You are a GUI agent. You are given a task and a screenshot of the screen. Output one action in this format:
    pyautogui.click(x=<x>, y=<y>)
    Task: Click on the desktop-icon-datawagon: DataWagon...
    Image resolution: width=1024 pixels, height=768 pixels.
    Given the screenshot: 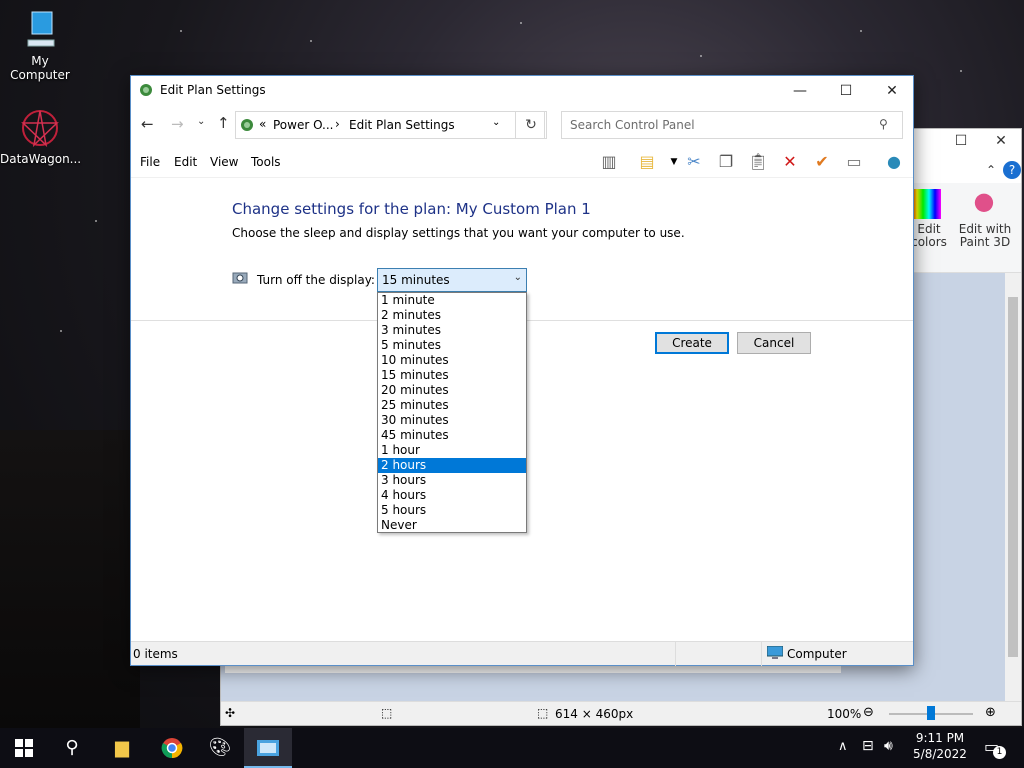 What is the action you would take?
    pyautogui.click(x=41, y=137)
    